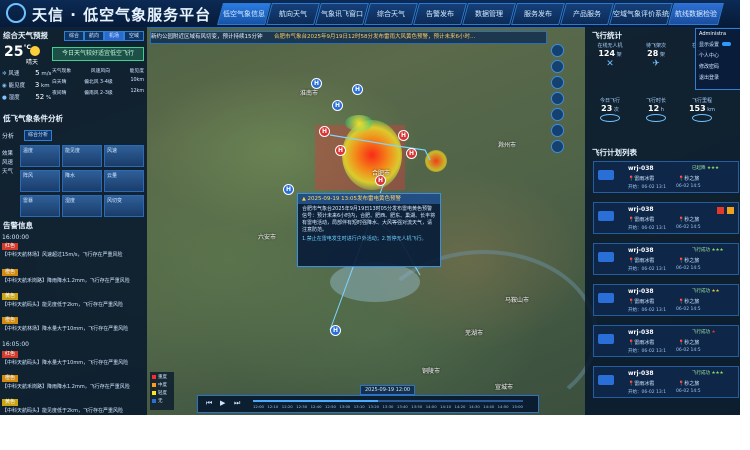 The width and height of the screenshot is (750, 450). What do you see at coordinates (40, 181) in the screenshot?
I see `condition-card: 阵风` at bounding box center [40, 181].